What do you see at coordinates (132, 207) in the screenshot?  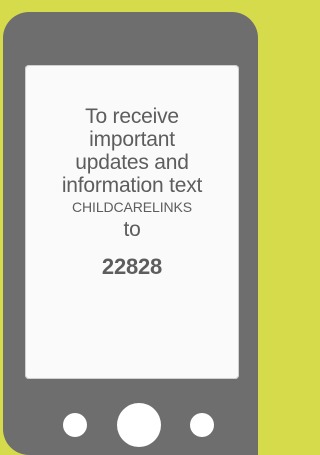 I see `text-keyword: CHILDCARELINKS` at bounding box center [132, 207].